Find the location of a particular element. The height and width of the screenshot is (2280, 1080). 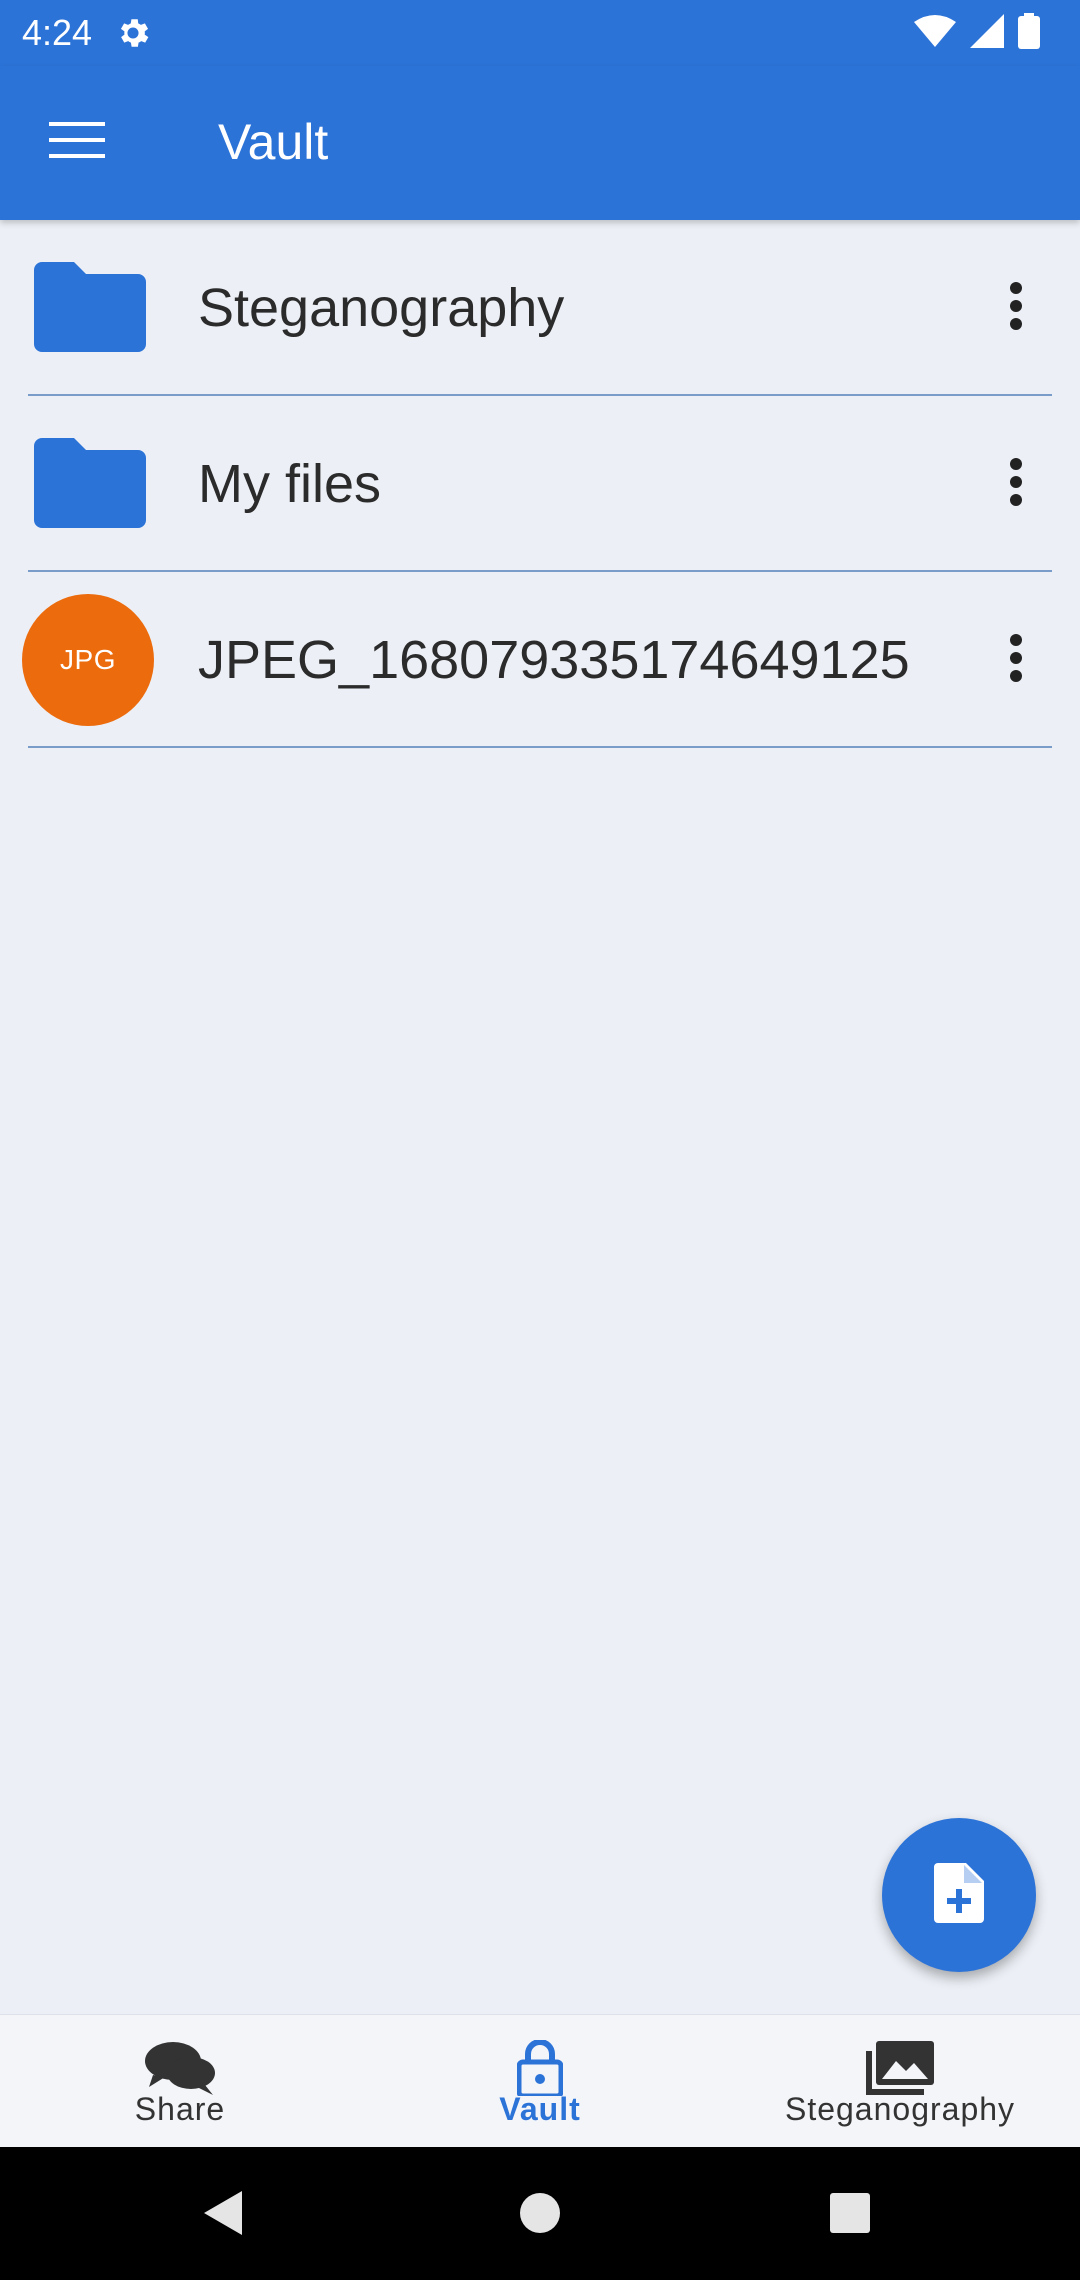

hamburger-menu-icon is located at coordinates (77, 142).